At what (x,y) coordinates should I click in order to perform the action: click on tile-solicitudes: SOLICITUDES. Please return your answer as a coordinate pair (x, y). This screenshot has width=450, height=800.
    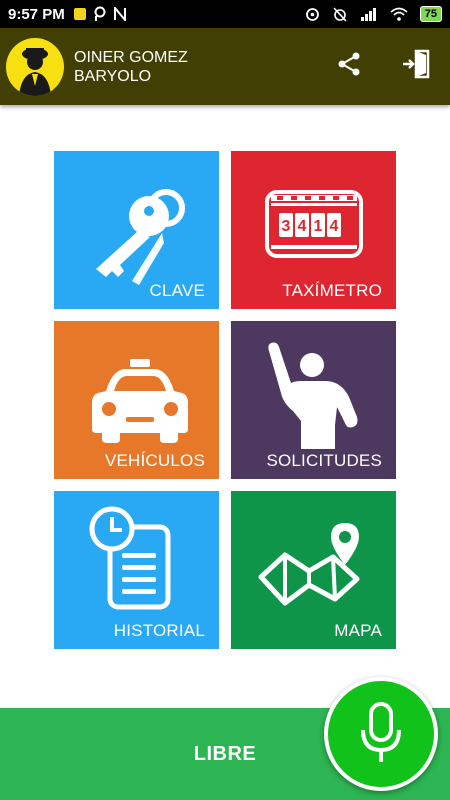
    Looking at the image, I should click on (313, 400).